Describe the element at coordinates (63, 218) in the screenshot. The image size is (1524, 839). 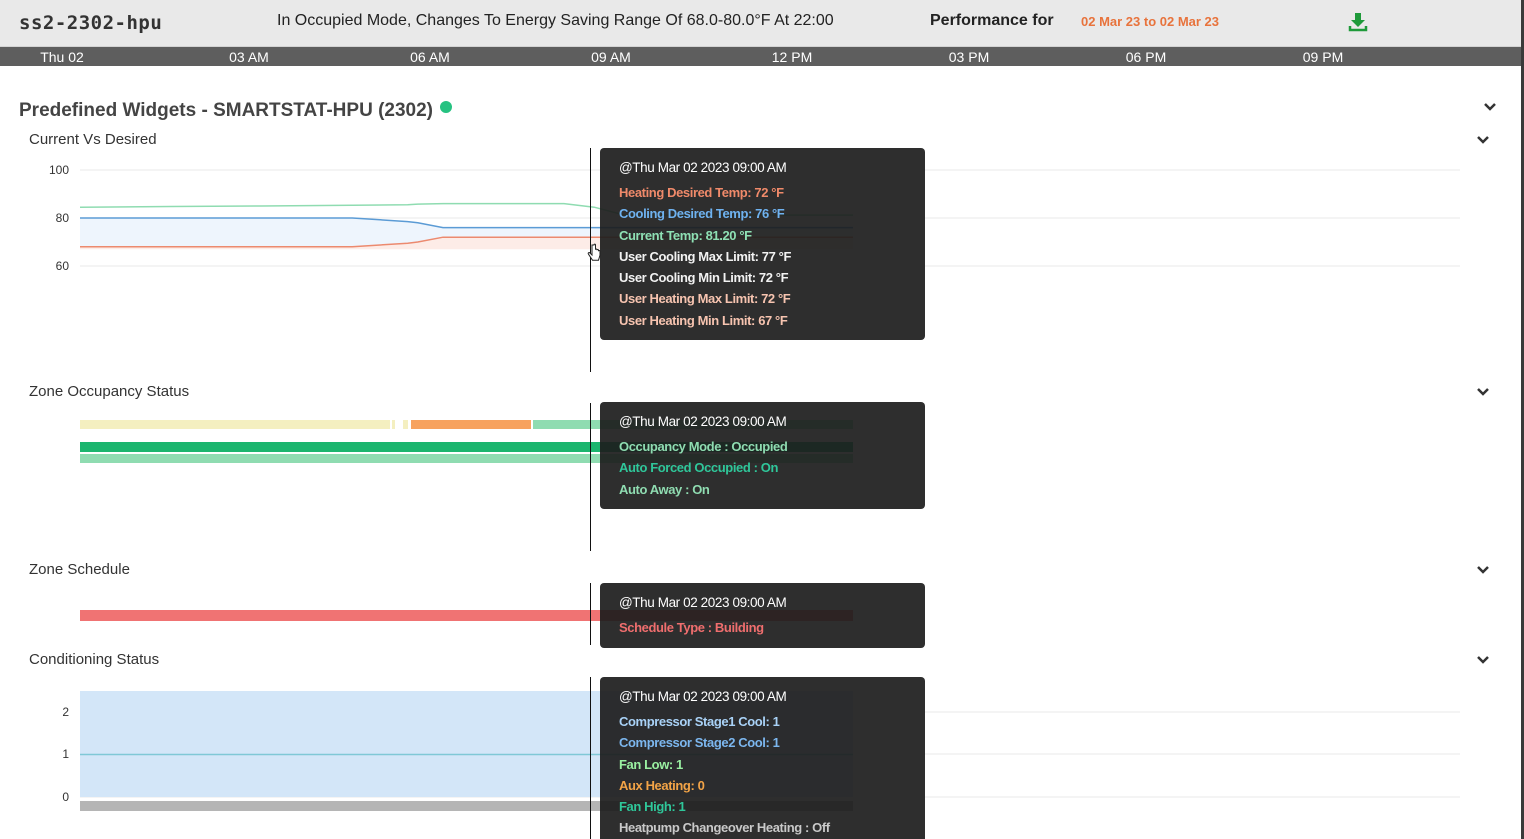
I see `y-tick-label: 80` at that location.